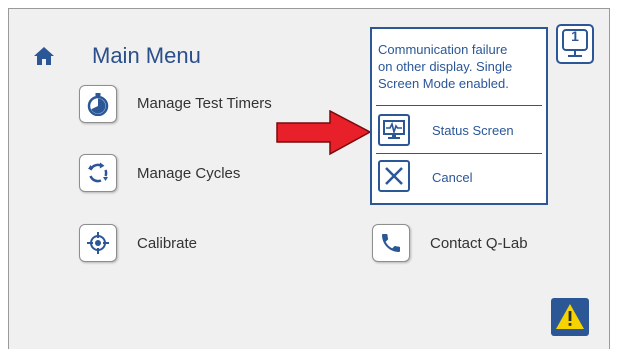  I want to click on contact-q-lab-button, so click(391, 243).